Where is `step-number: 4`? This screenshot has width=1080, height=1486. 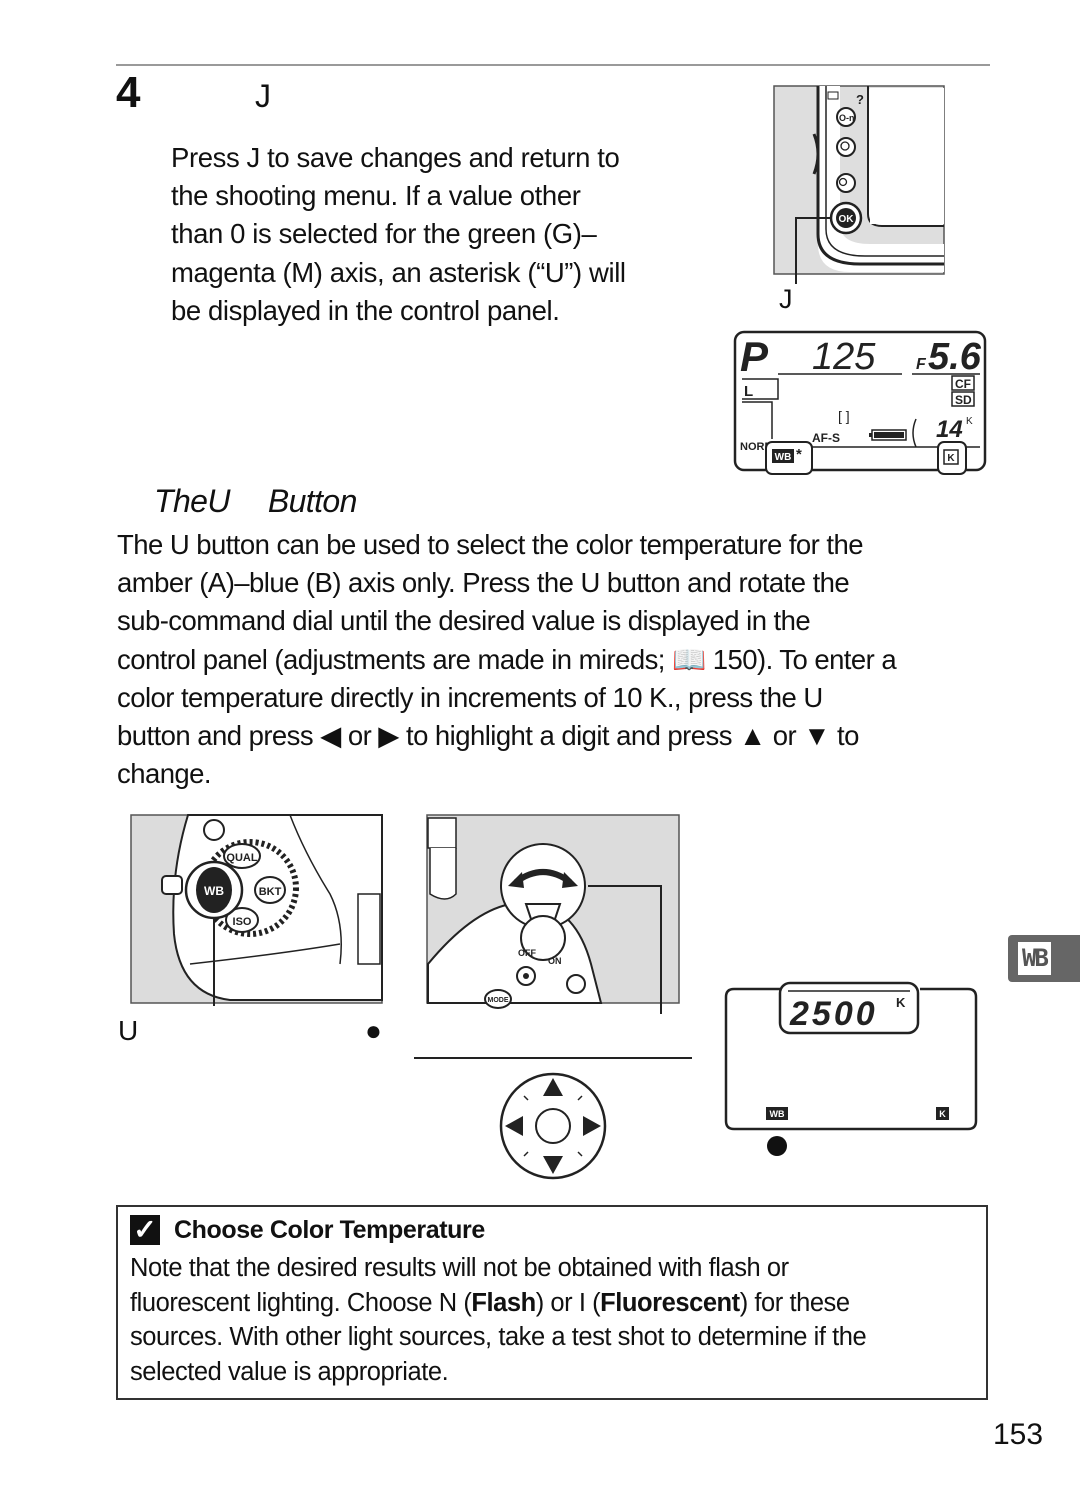
step-number: 4 is located at coordinates (128, 92).